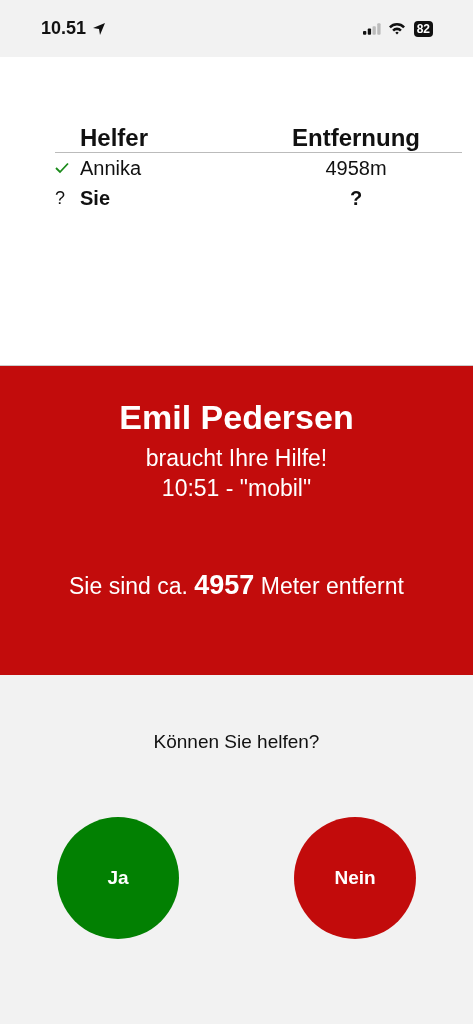 The image size is (473, 1024). I want to click on no-button: Nein, so click(355, 878).